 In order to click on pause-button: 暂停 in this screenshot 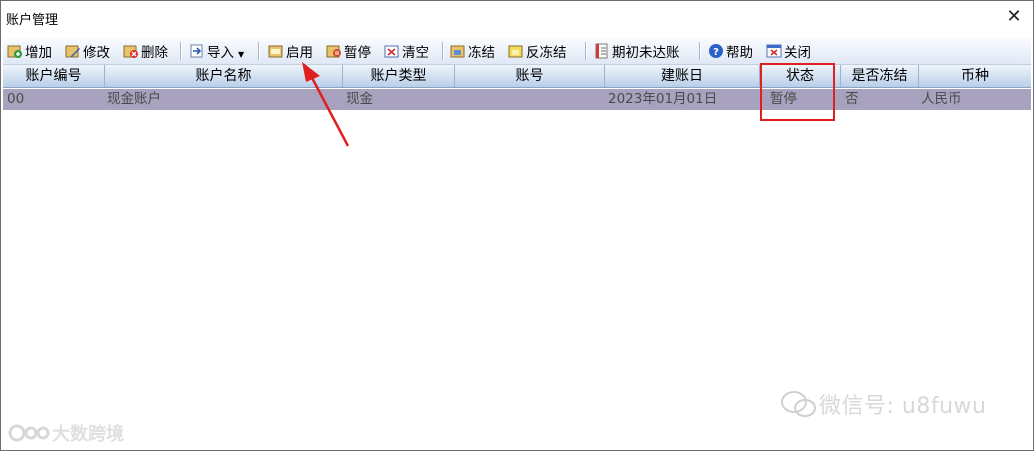, I will do `click(348, 51)`.